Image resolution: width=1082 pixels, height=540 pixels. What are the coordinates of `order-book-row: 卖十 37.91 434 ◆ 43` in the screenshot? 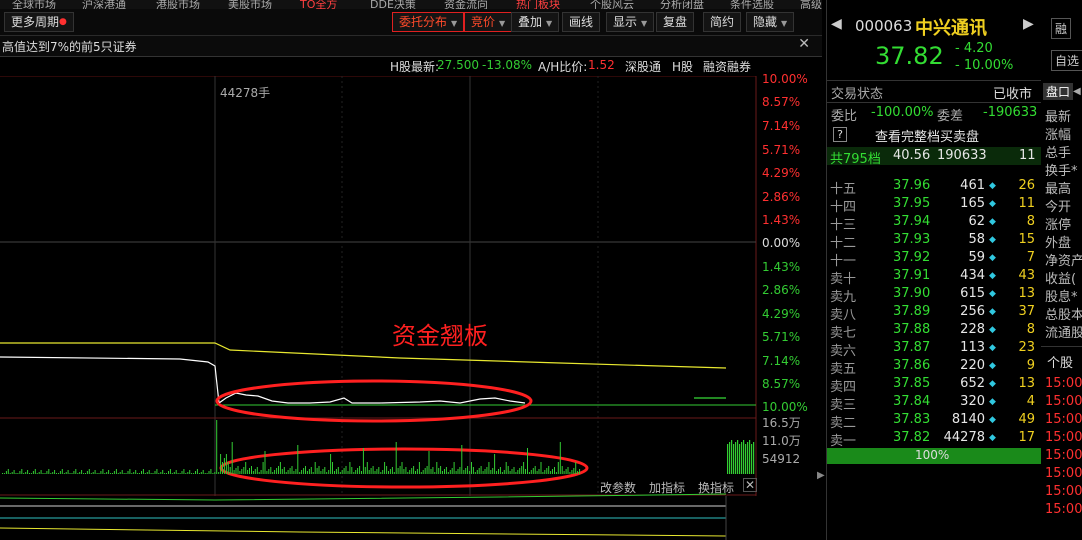 It's located at (934, 277).